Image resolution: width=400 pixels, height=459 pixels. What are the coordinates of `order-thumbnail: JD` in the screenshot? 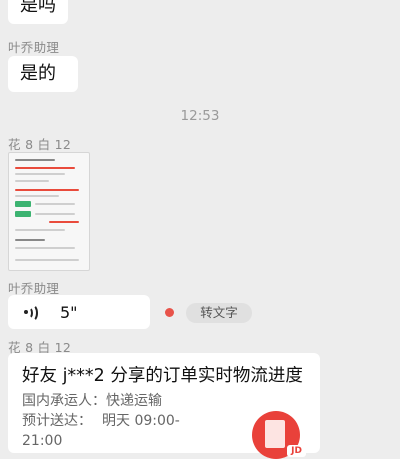 It's located at (279, 435).